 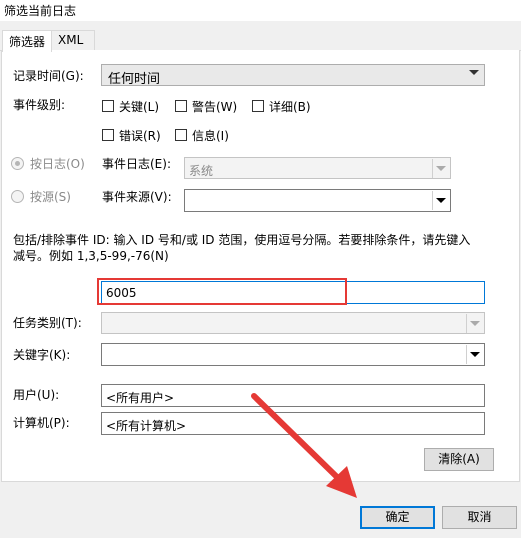 I want to click on annotation-arrow-shaft, so click(x=296, y=437).